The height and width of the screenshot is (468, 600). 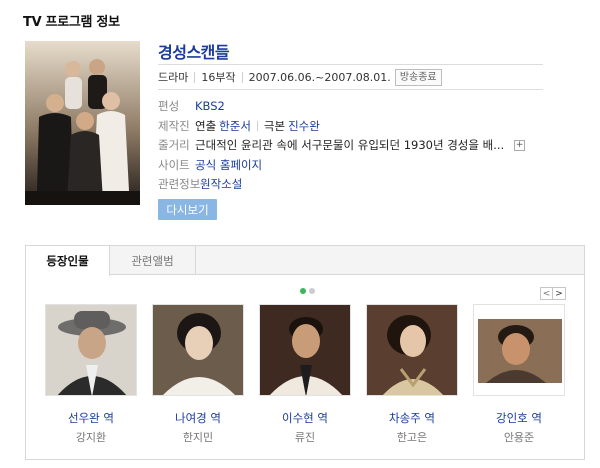 I want to click on cast-role: 차송주 역, so click(x=412, y=418).